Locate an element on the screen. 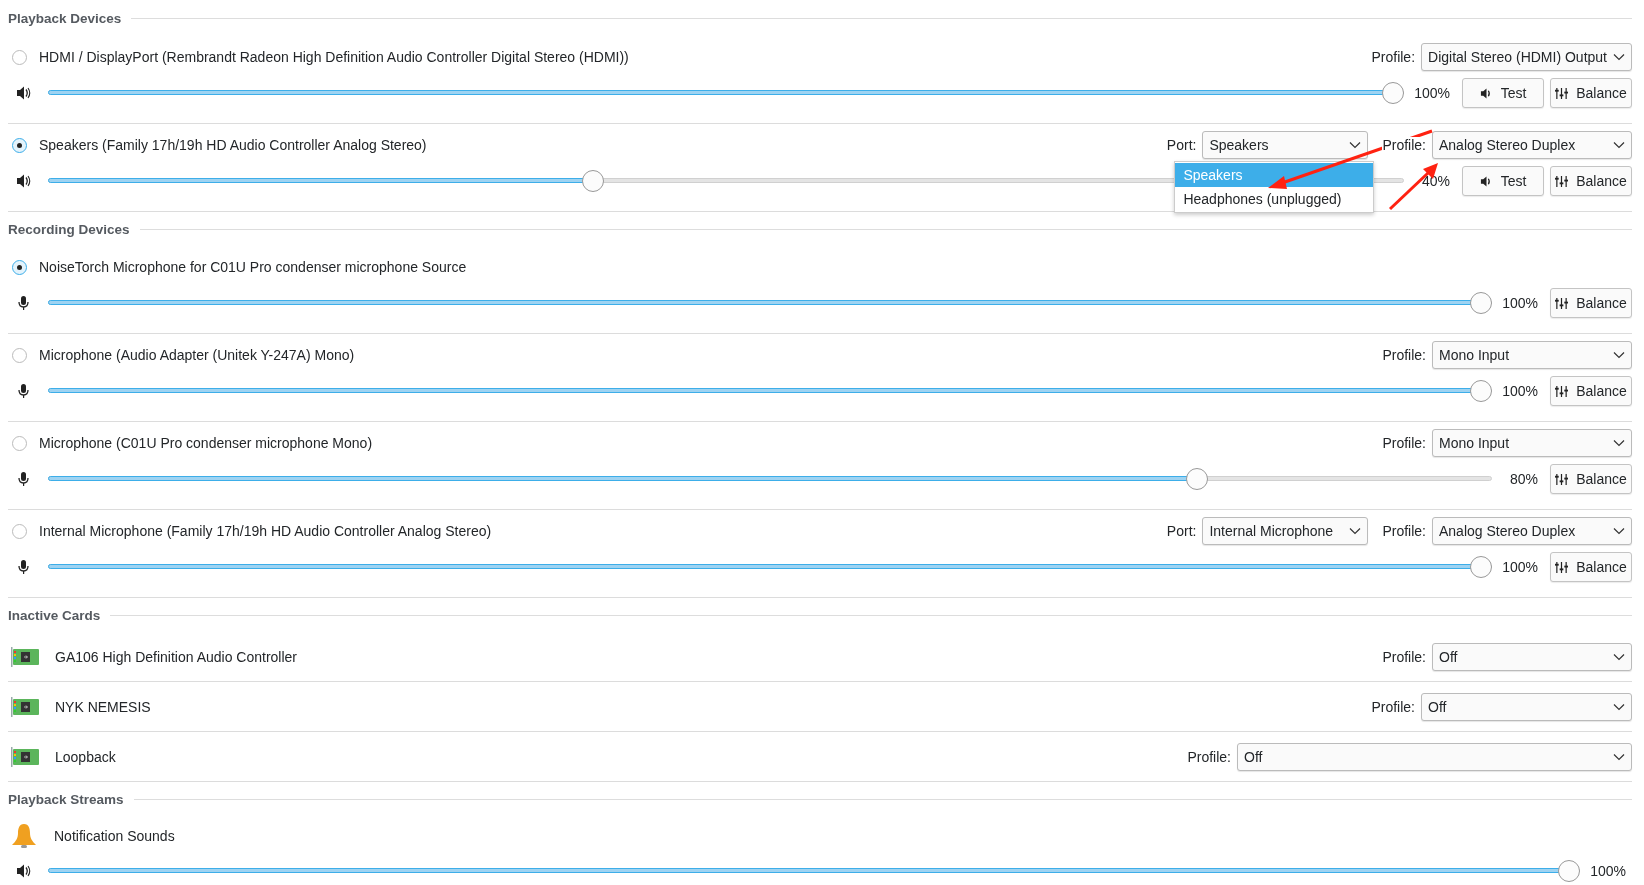  stream-name: Notification Sounds is located at coordinates (114, 836).